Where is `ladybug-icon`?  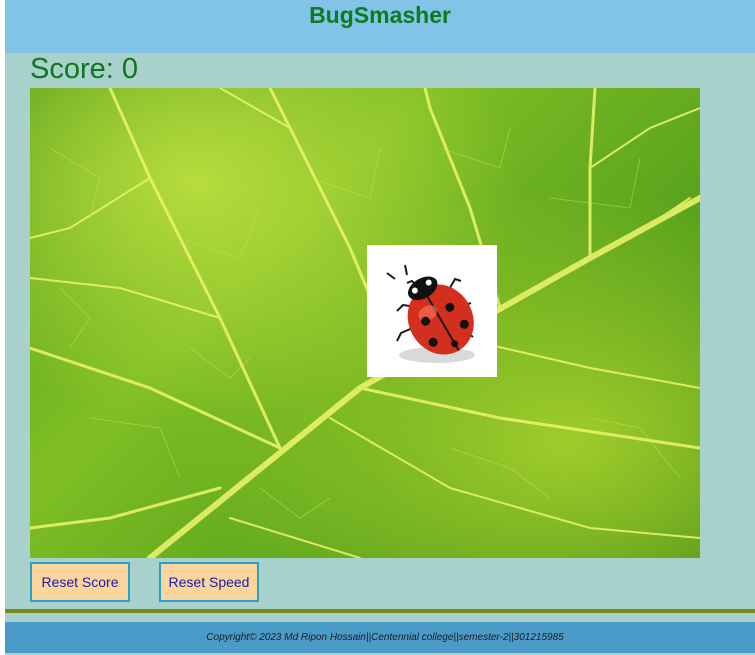
ladybug-icon is located at coordinates (430, 313).